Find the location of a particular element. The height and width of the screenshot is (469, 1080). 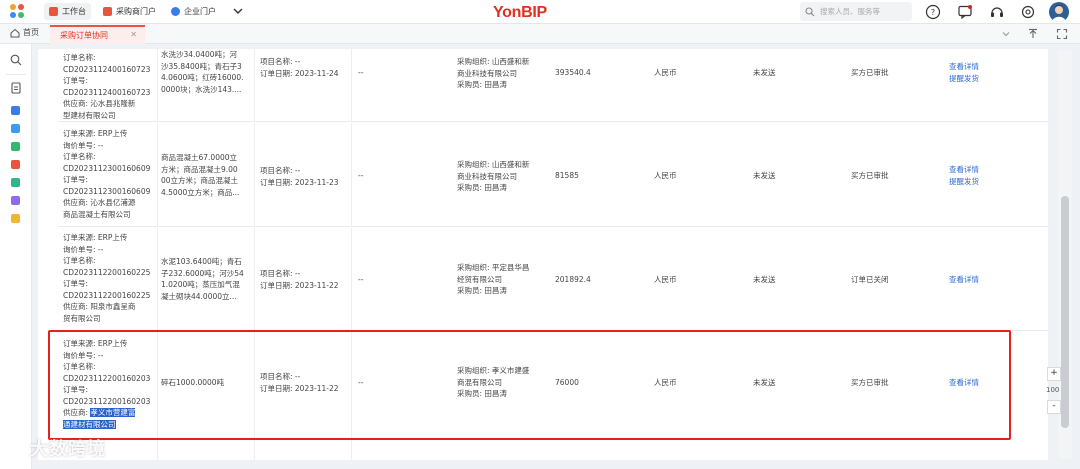

order-no-value: CD2023112400160723 is located at coordinates (107, 92).